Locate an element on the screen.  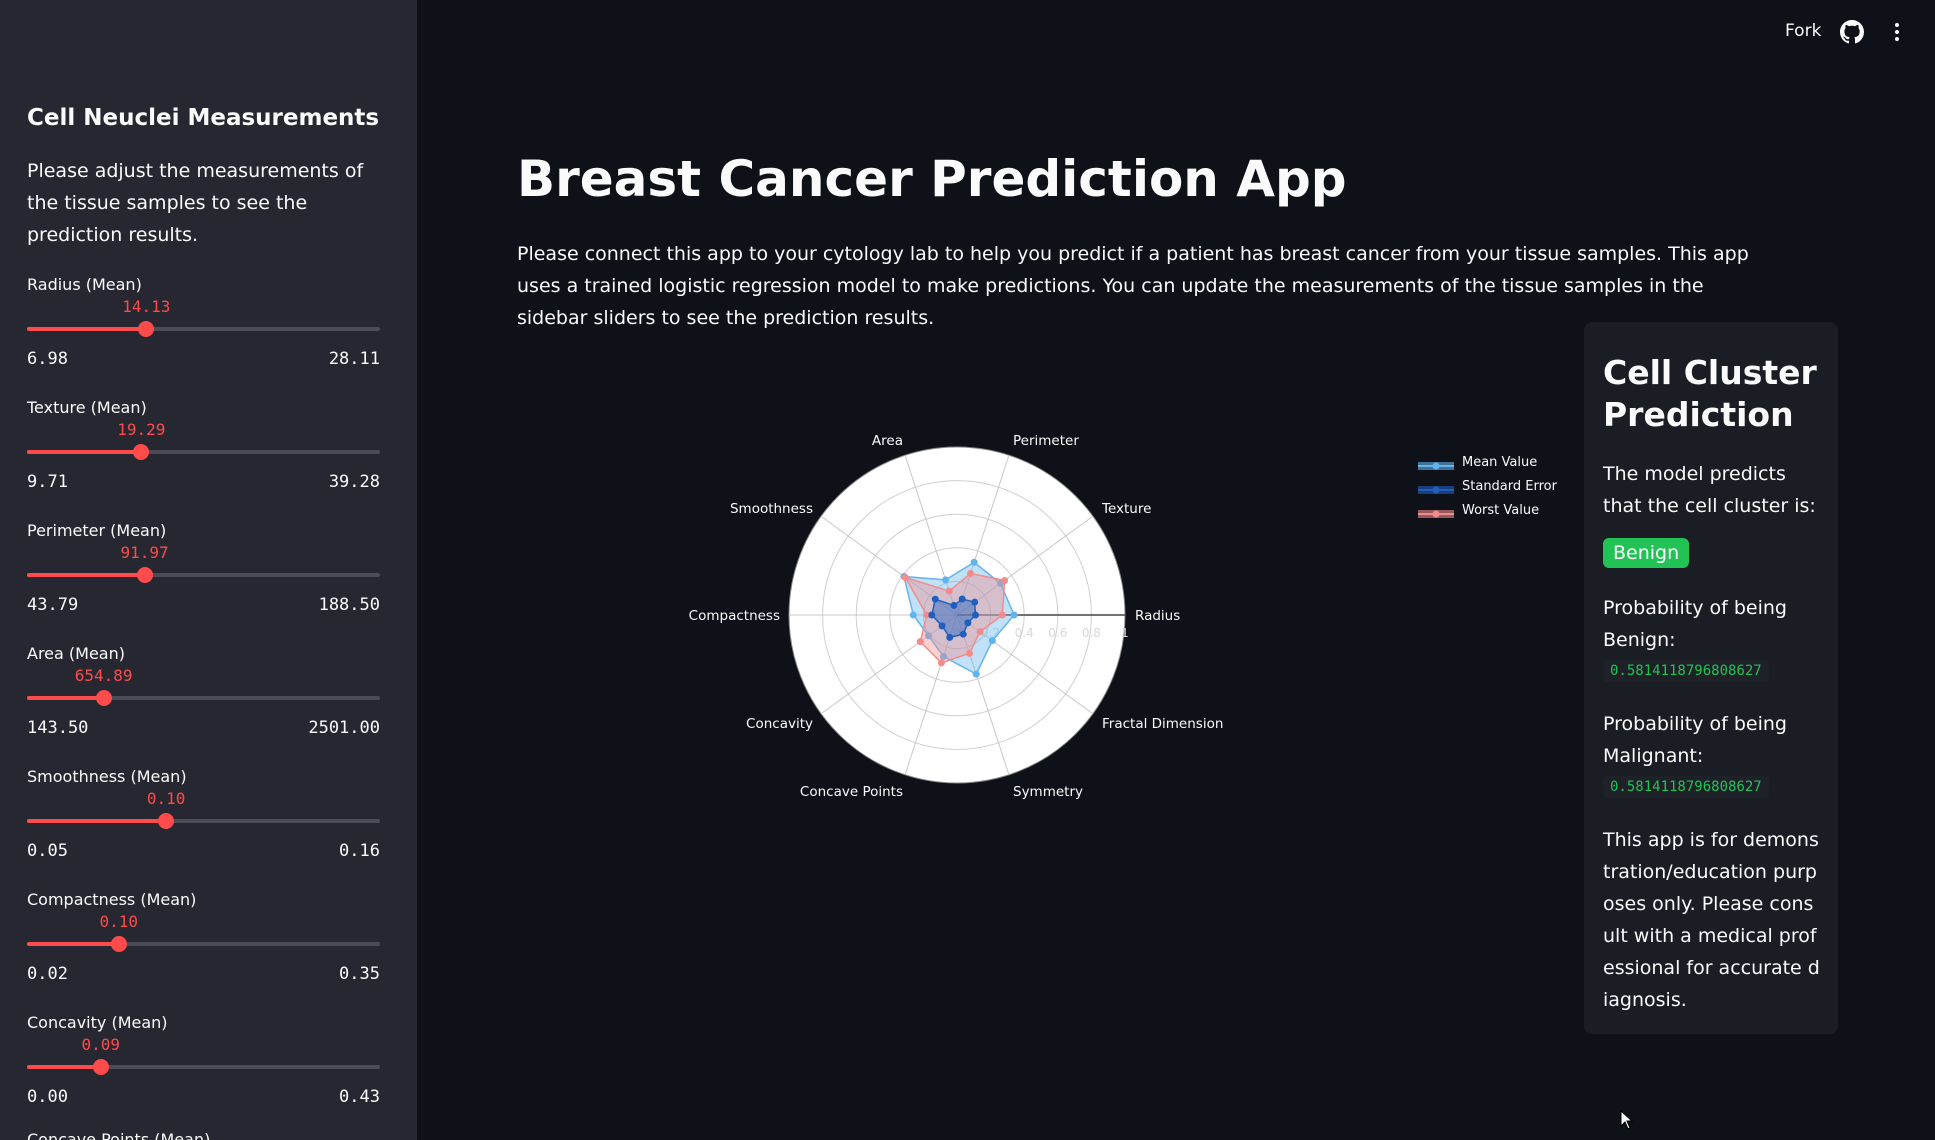
slider-value: 14.13 is located at coordinates (146, 306).